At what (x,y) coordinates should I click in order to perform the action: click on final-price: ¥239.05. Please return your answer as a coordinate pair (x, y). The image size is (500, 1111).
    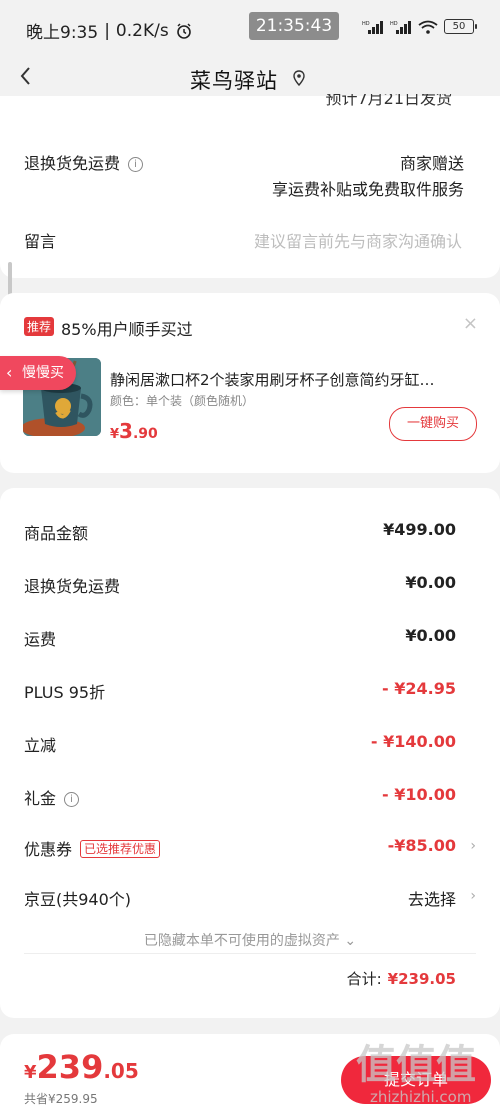
    Looking at the image, I should click on (81, 1067).